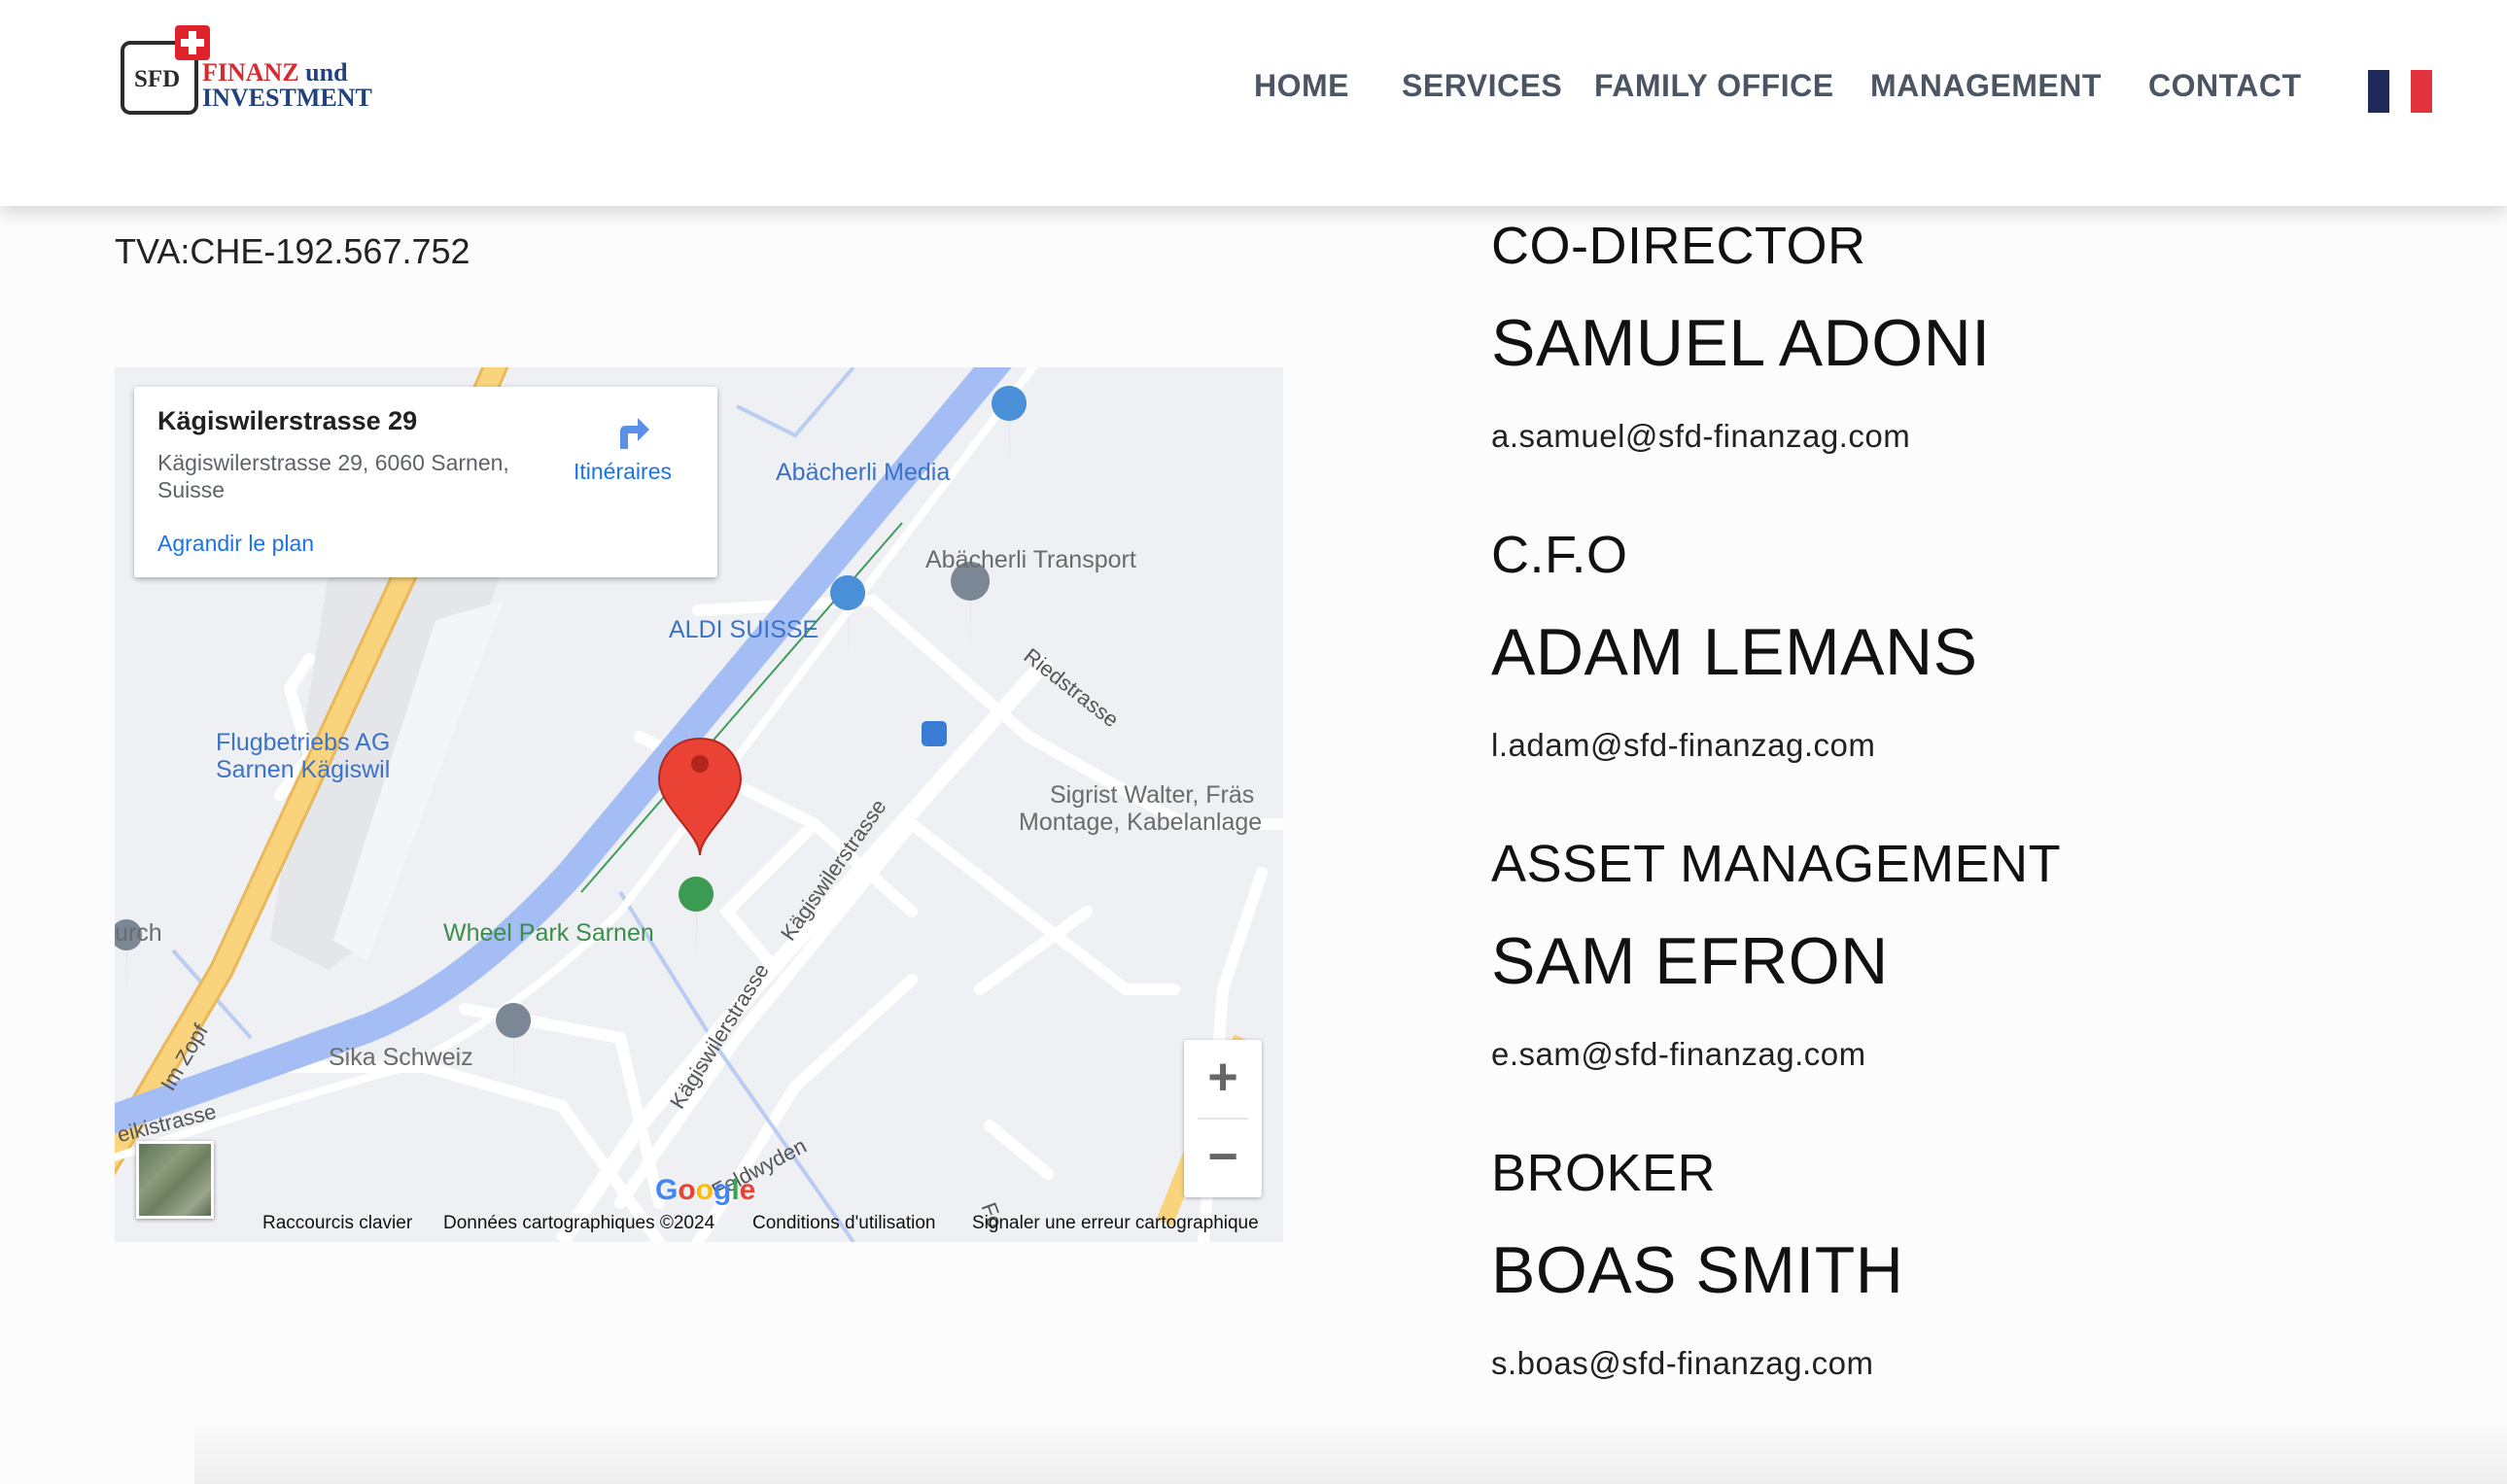 This screenshot has width=2507, height=1484. I want to click on place-title: Kägiswilerstrasse 29, so click(287, 420).